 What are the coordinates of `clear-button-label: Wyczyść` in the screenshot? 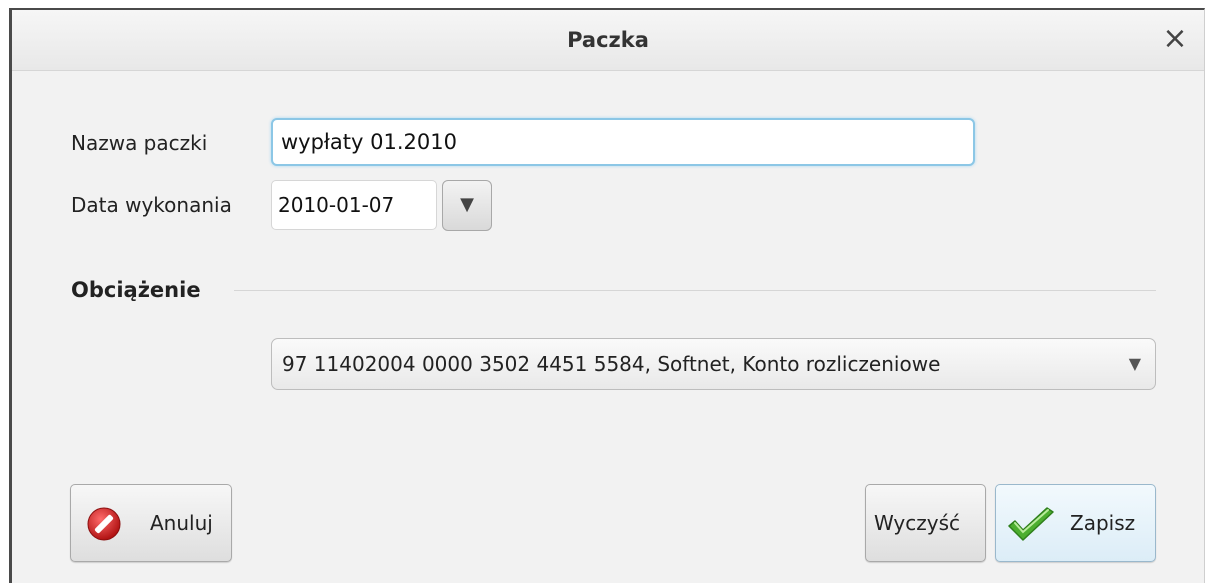 It's located at (917, 523).